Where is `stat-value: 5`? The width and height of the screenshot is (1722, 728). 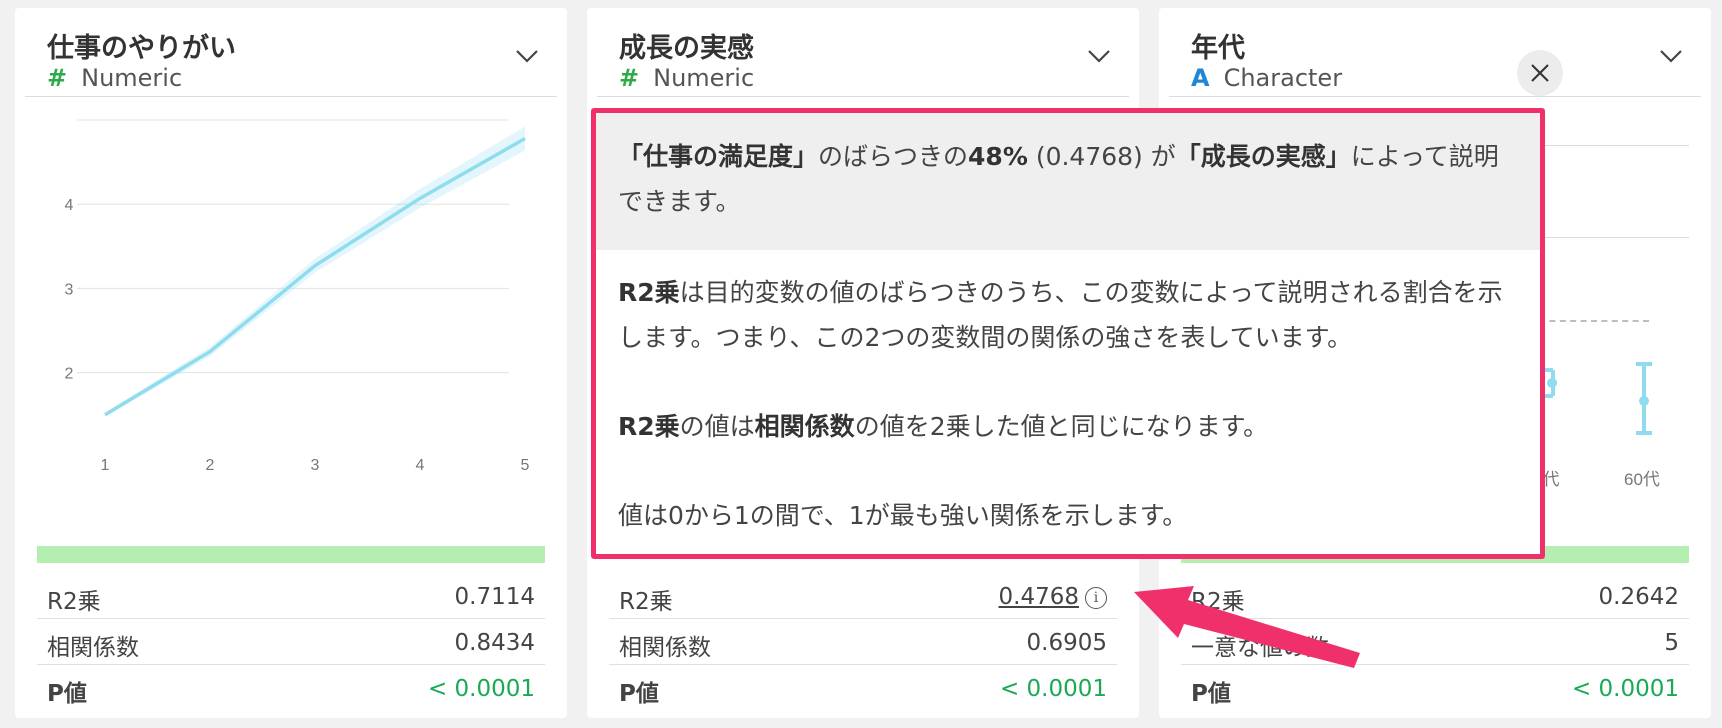 stat-value: 5 is located at coordinates (1671, 643).